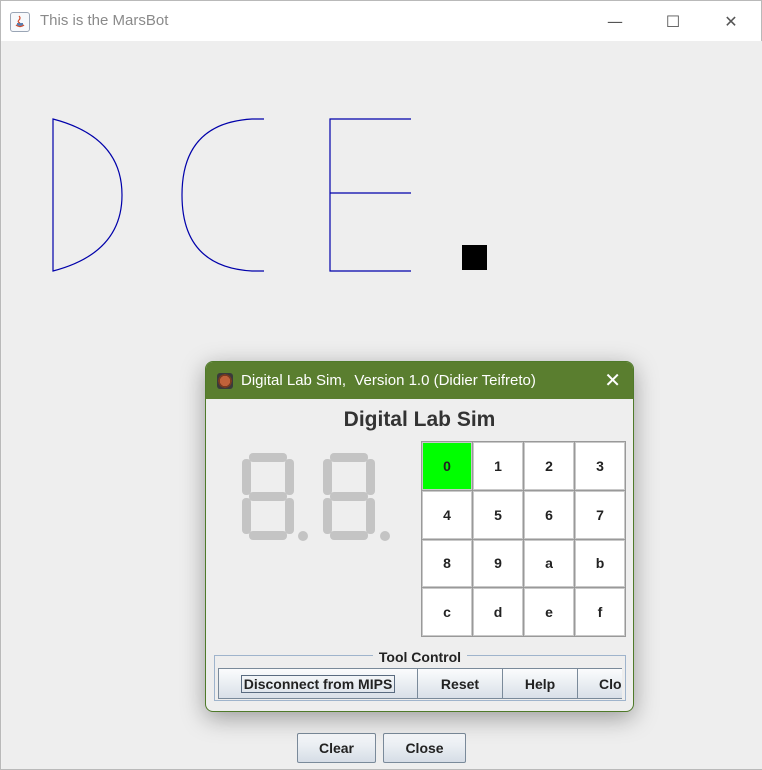 Image resolution: width=762 pixels, height=770 pixels. I want to click on key-e: e, so click(549, 612).